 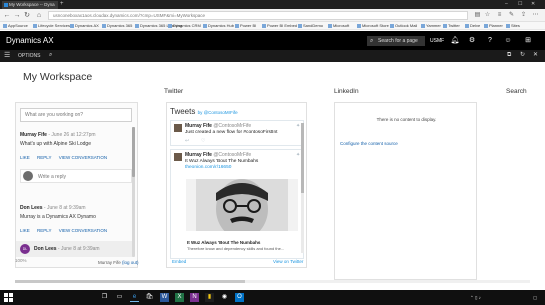 I want to click on embed-link: Embed, so click(x=179, y=261).